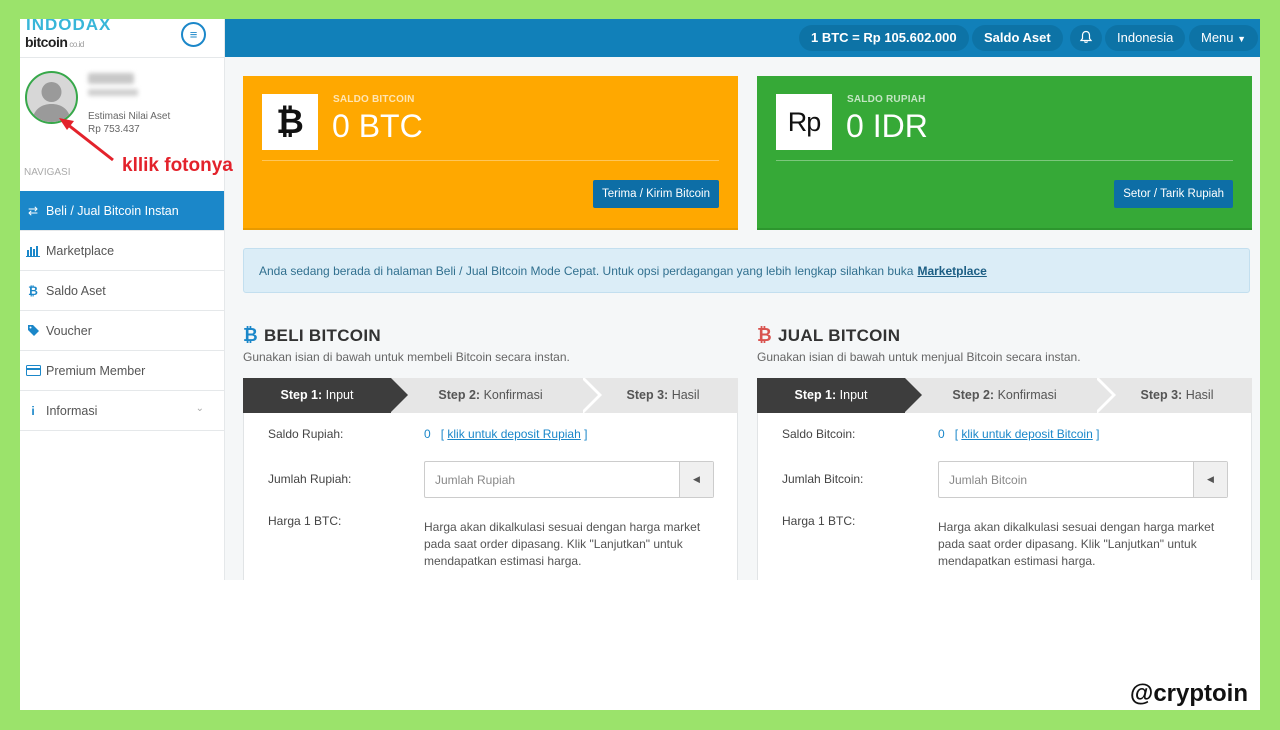 This screenshot has height=730, width=1280. What do you see at coordinates (177, 165) in the screenshot?
I see `annotation-text: kllik fotonya` at bounding box center [177, 165].